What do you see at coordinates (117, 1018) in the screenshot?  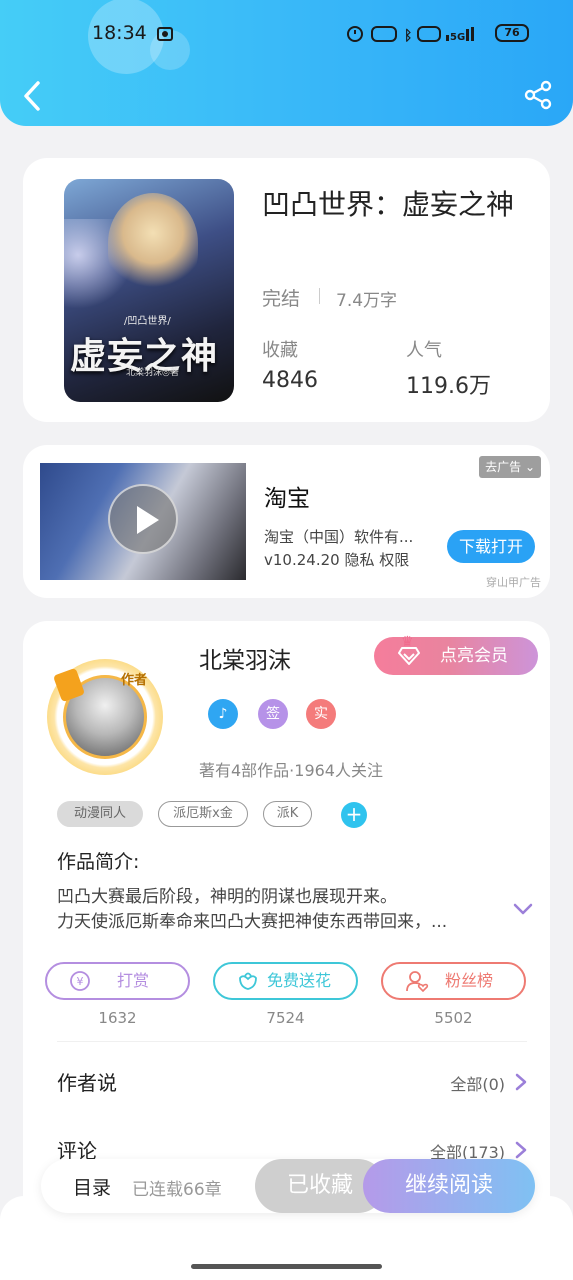 I see `tip-count: 1632` at bounding box center [117, 1018].